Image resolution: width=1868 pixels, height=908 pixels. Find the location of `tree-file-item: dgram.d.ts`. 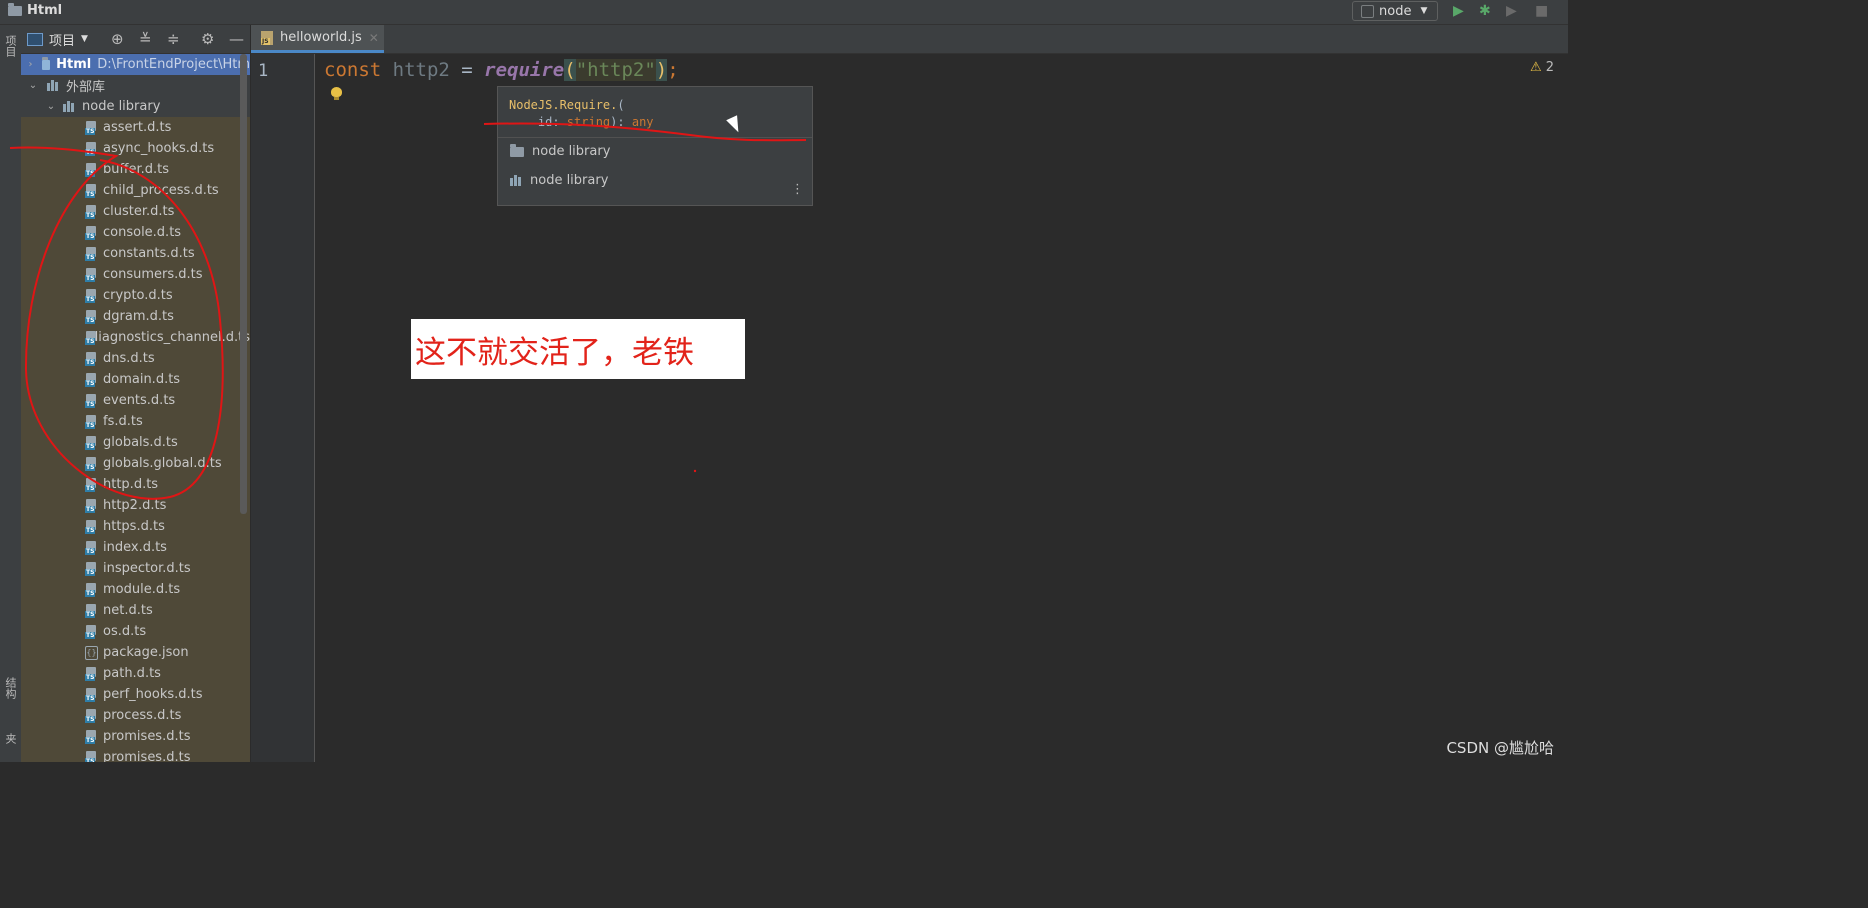

tree-file-item: dgram.d.ts is located at coordinates (135, 316).